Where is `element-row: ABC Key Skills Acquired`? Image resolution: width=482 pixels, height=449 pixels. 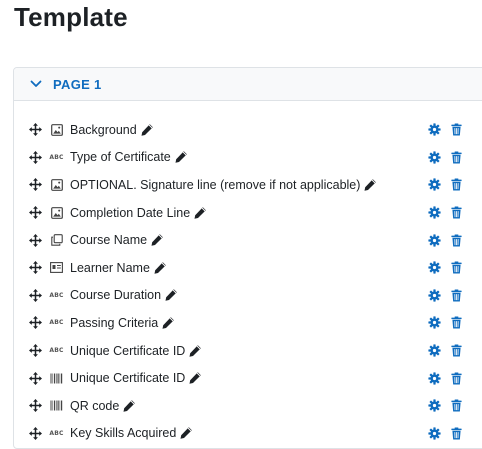
element-row: ABC Key Skills Acquired is located at coordinates (248, 434).